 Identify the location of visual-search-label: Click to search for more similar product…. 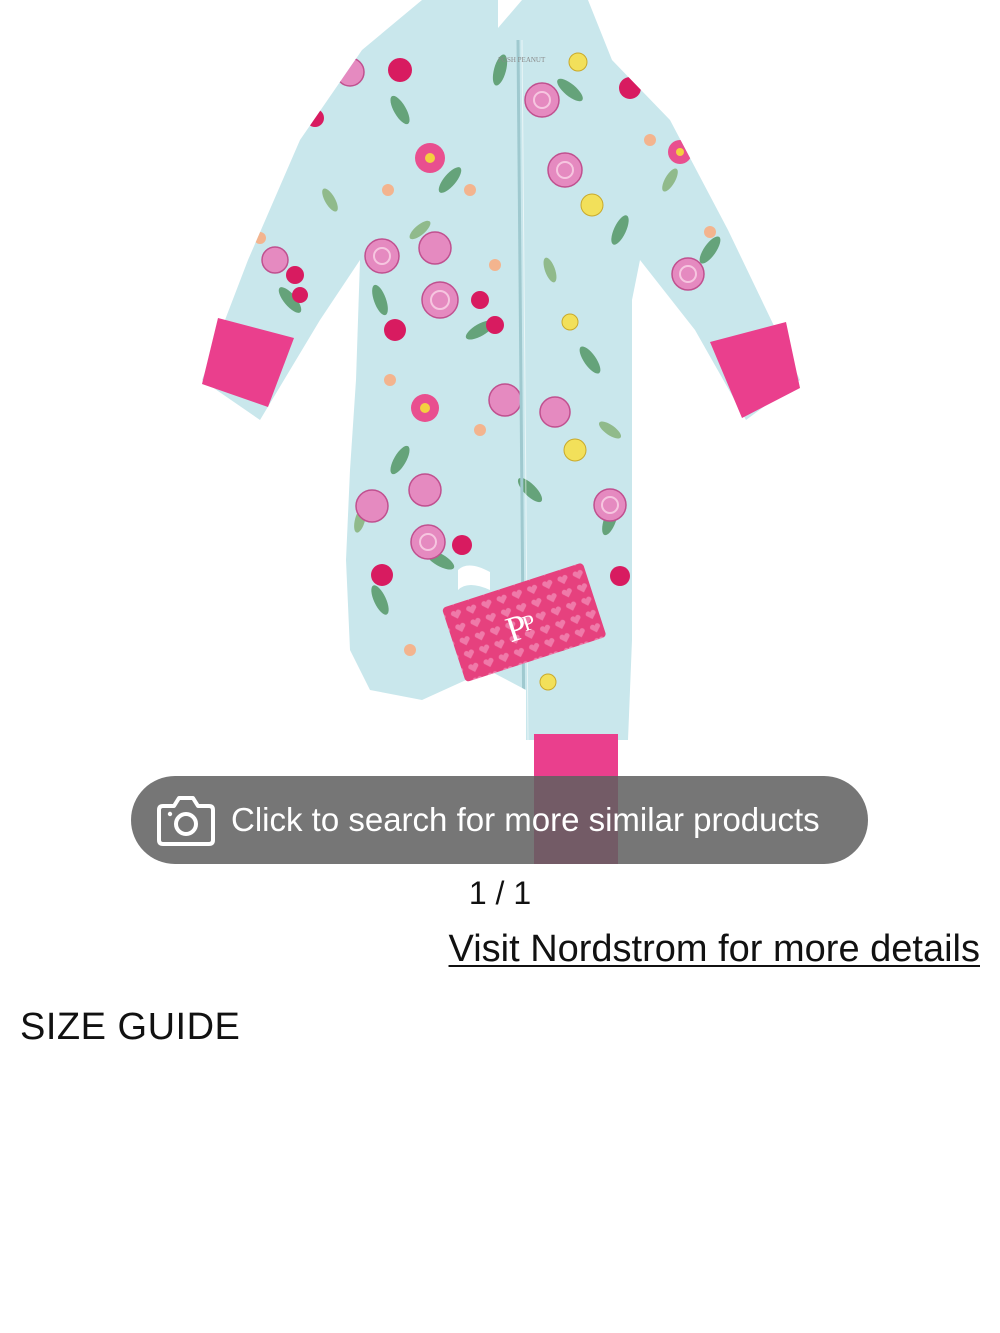
(525, 819).